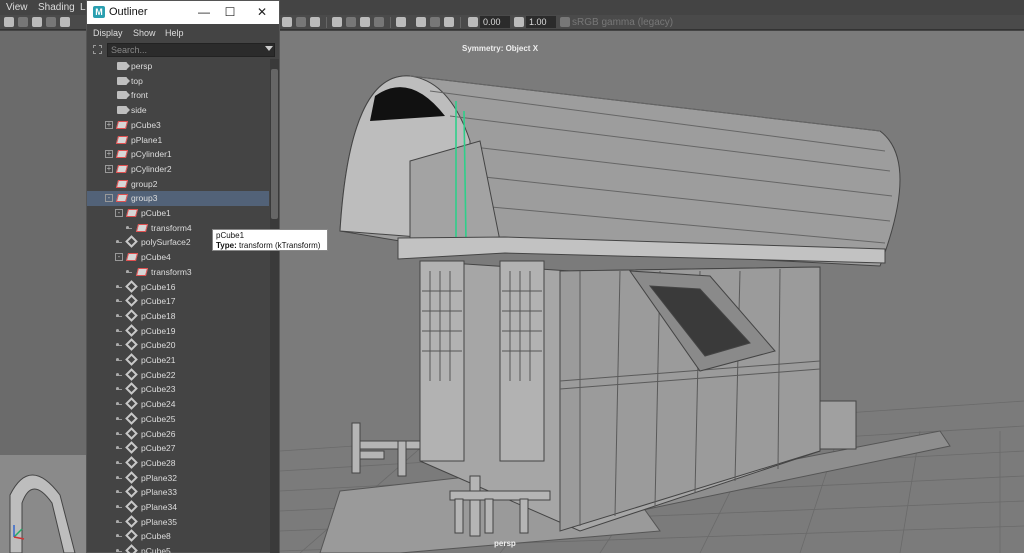  What do you see at coordinates (204, 12) in the screenshot?
I see `minimize-button: —` at bounding box center [204, 12].